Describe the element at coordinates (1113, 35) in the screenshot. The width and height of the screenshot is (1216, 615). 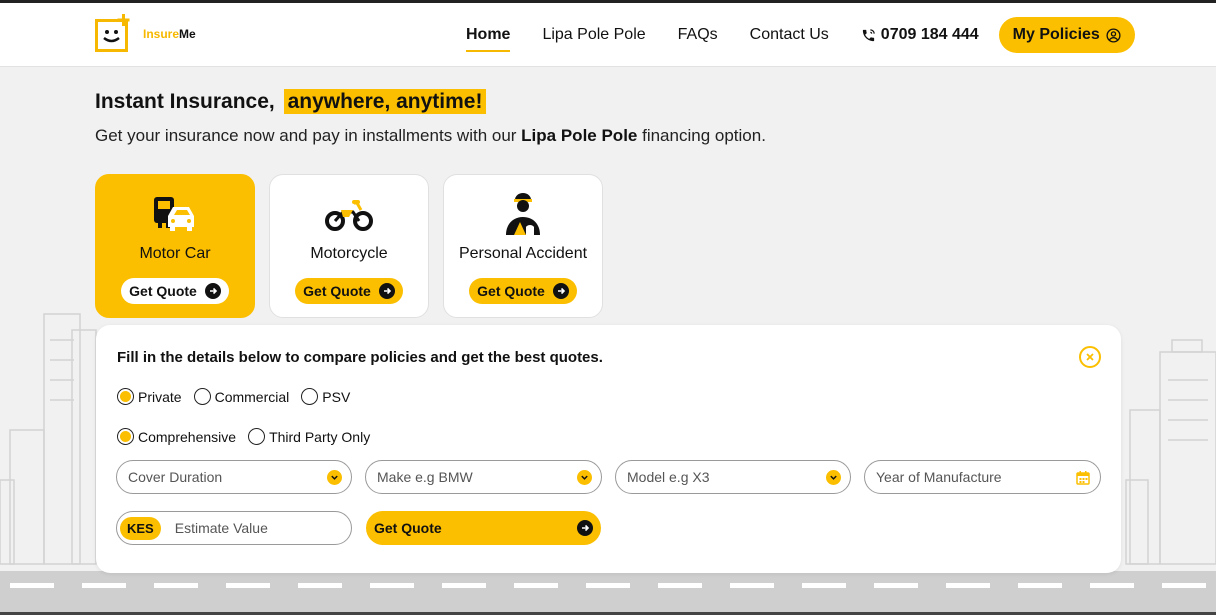
I see `user-circle-icon` at that location.